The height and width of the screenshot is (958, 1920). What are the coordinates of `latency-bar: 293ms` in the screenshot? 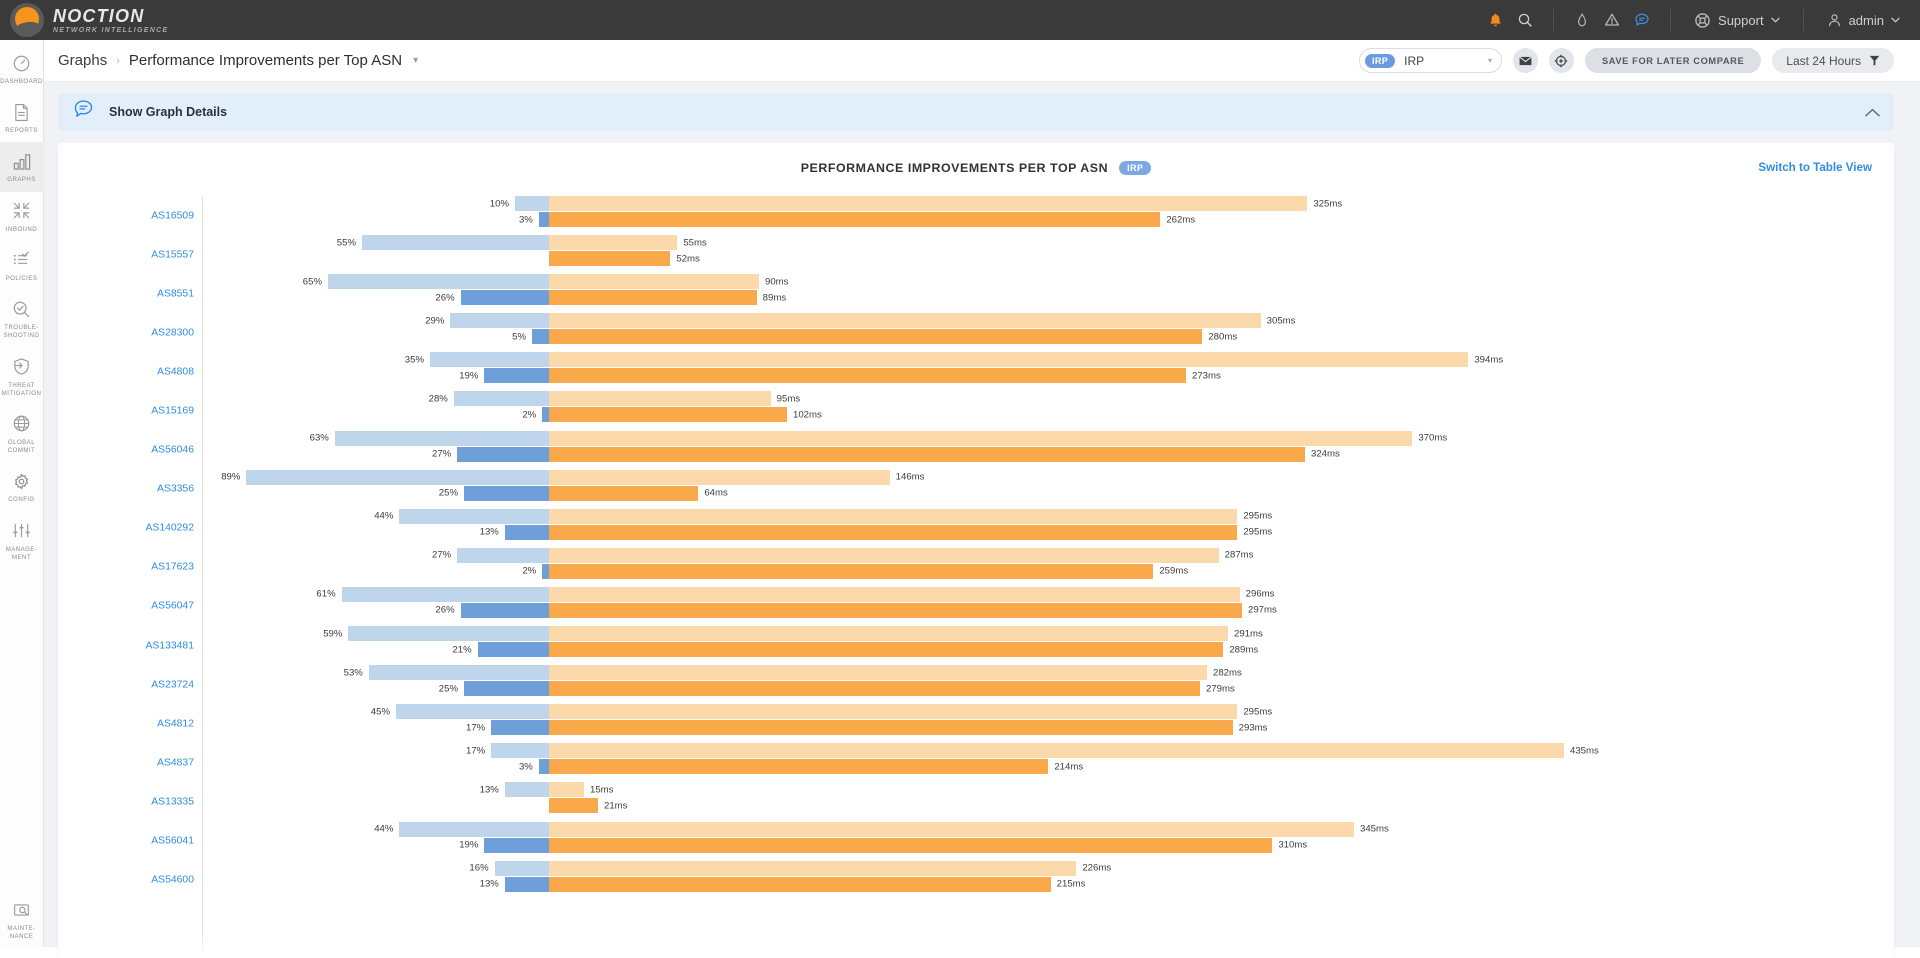 It's located at (891, 727).